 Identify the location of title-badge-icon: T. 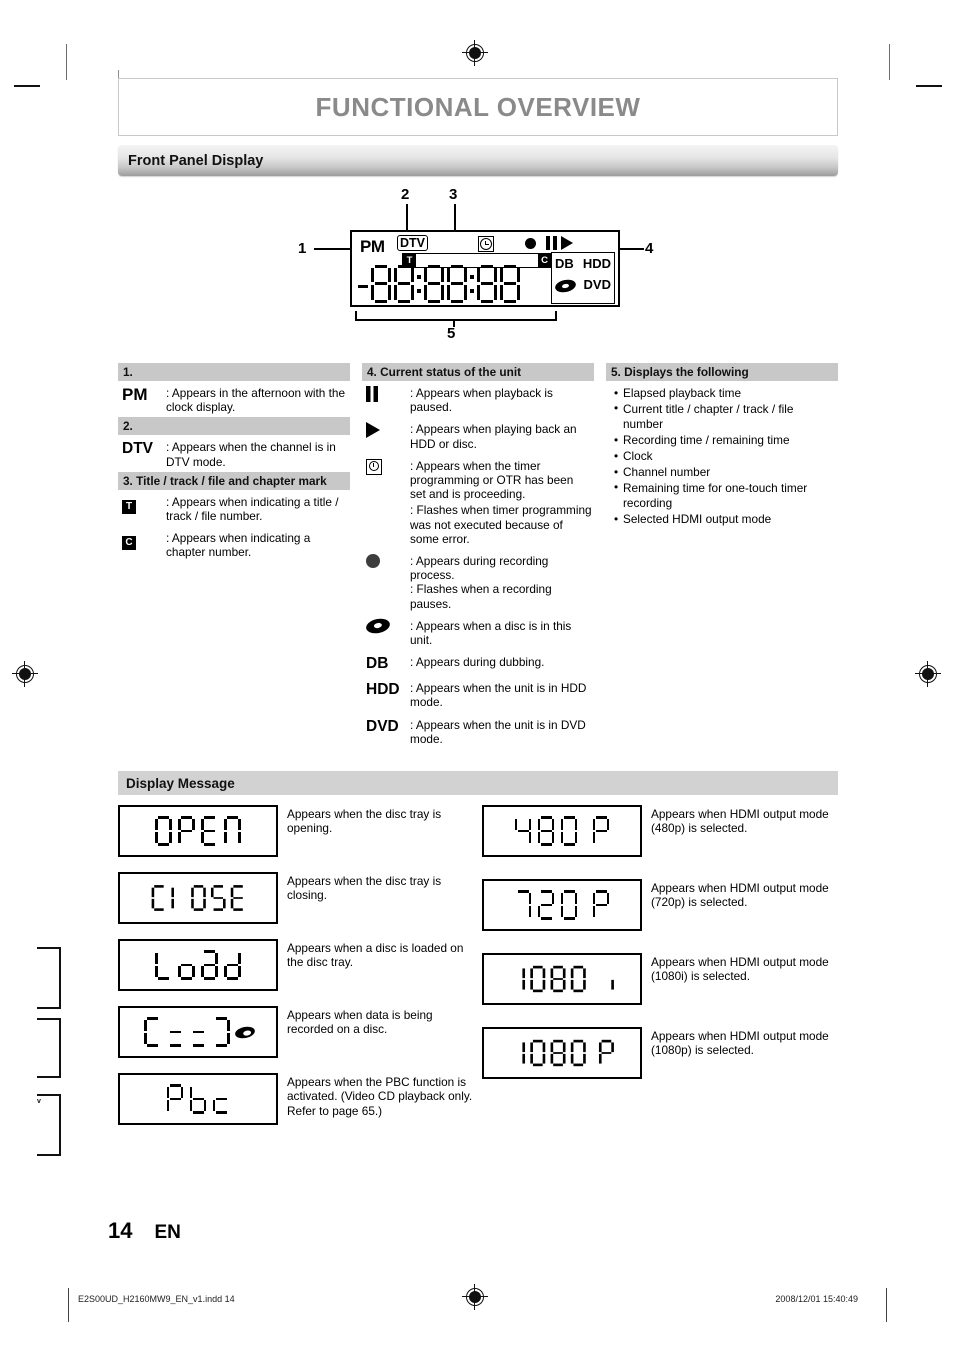
(129, 506).